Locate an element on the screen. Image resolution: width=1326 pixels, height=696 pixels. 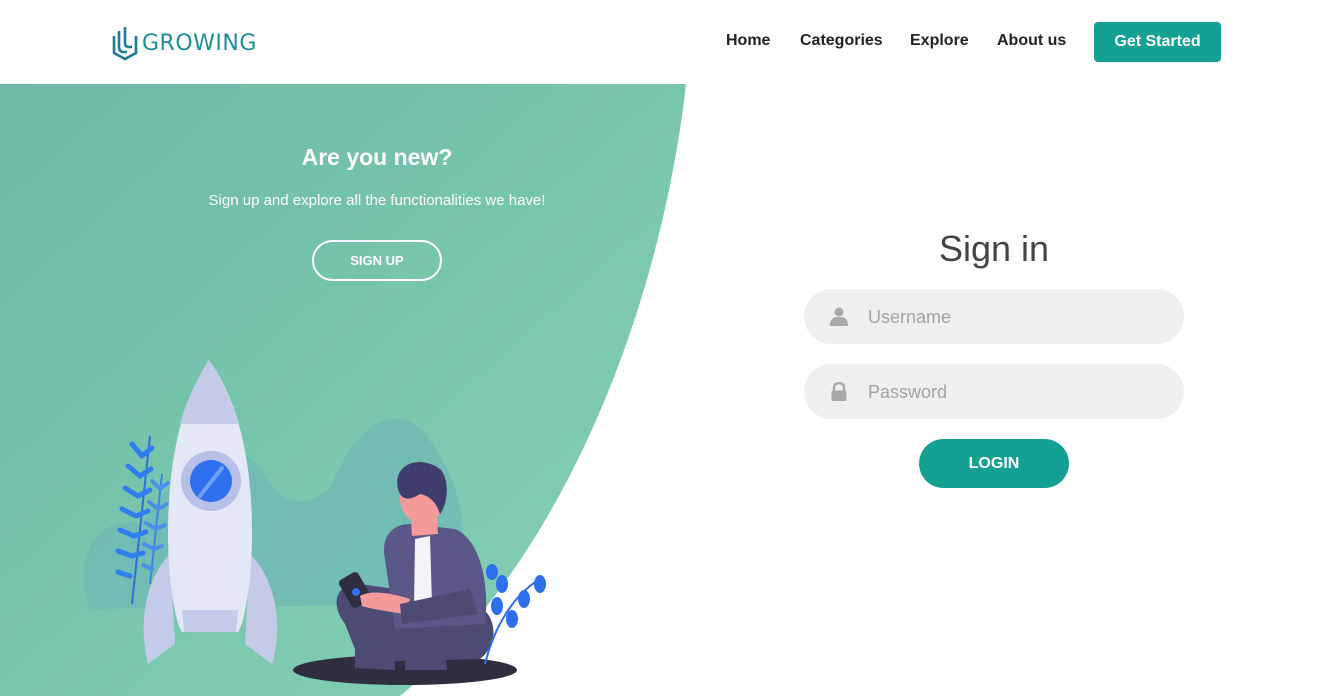
user-icon is located at coordinates (839, 316).